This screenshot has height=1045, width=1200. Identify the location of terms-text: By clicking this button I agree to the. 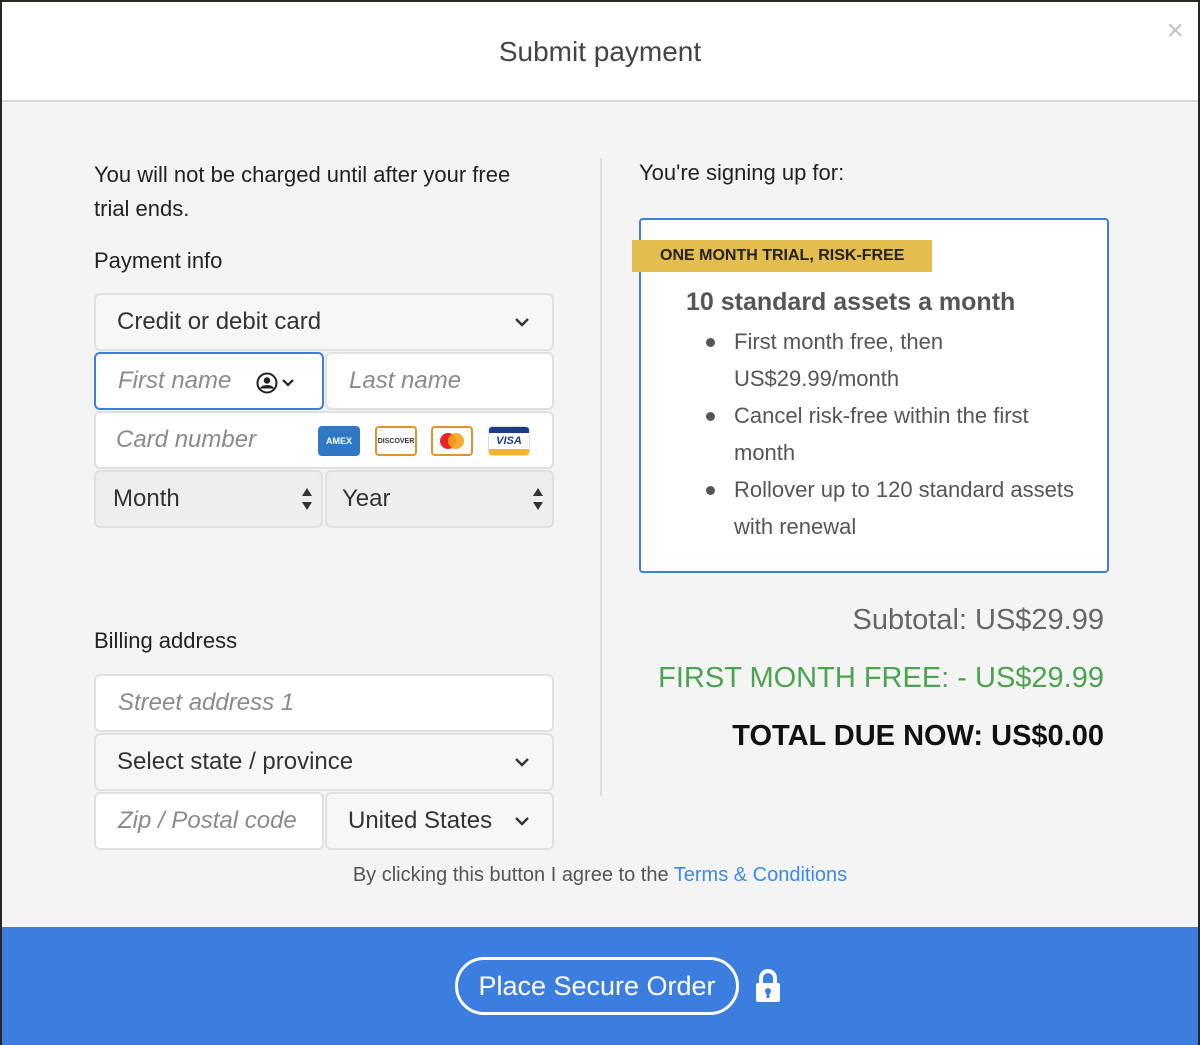
(510, 875).